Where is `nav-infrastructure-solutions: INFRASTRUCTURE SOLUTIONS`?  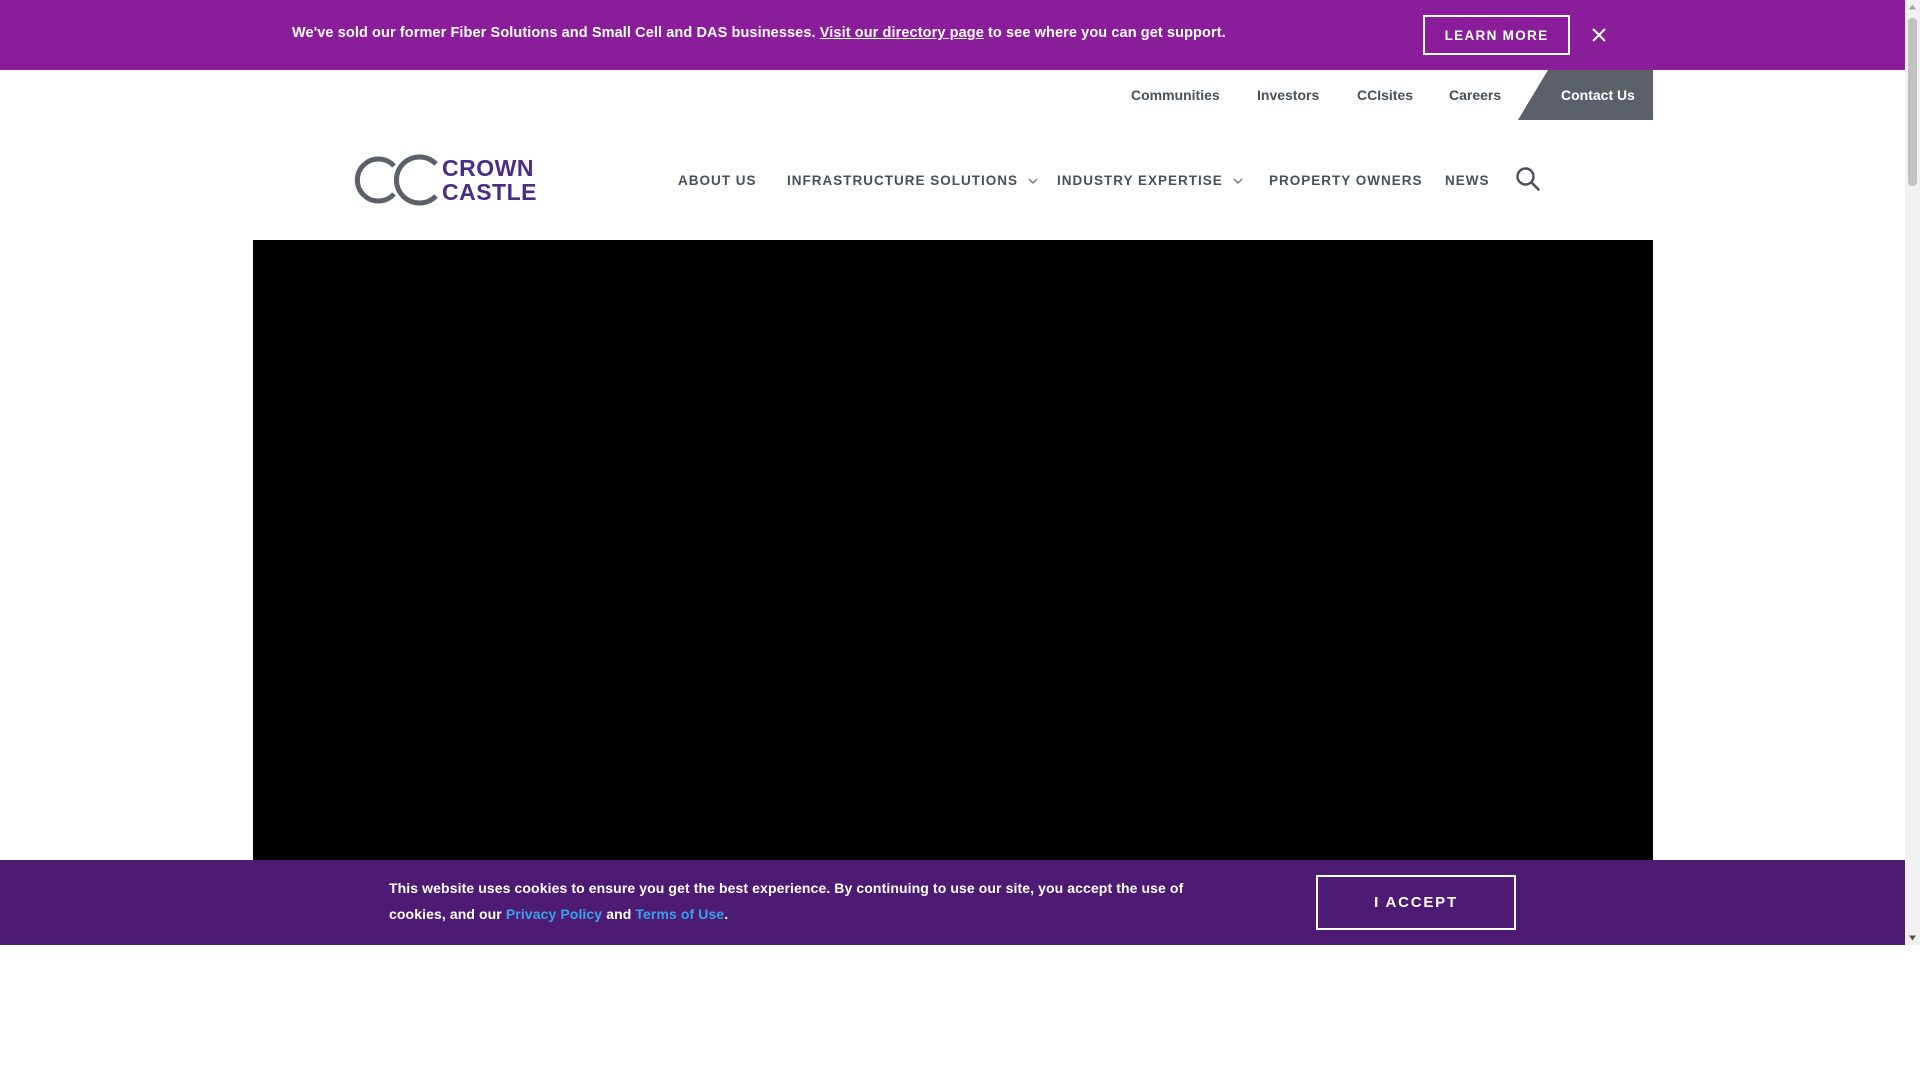 nav-infrastructure-solutions: INFRASTRUCTURE SOLUTIONS is located at coordinates (912, 180).